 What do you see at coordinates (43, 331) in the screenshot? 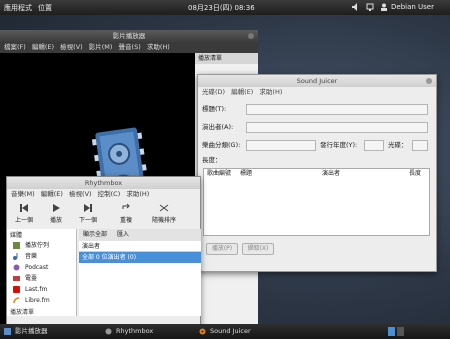
I see `taskbar-movie-player: 影片播放器` at bounding box center [43, 331].